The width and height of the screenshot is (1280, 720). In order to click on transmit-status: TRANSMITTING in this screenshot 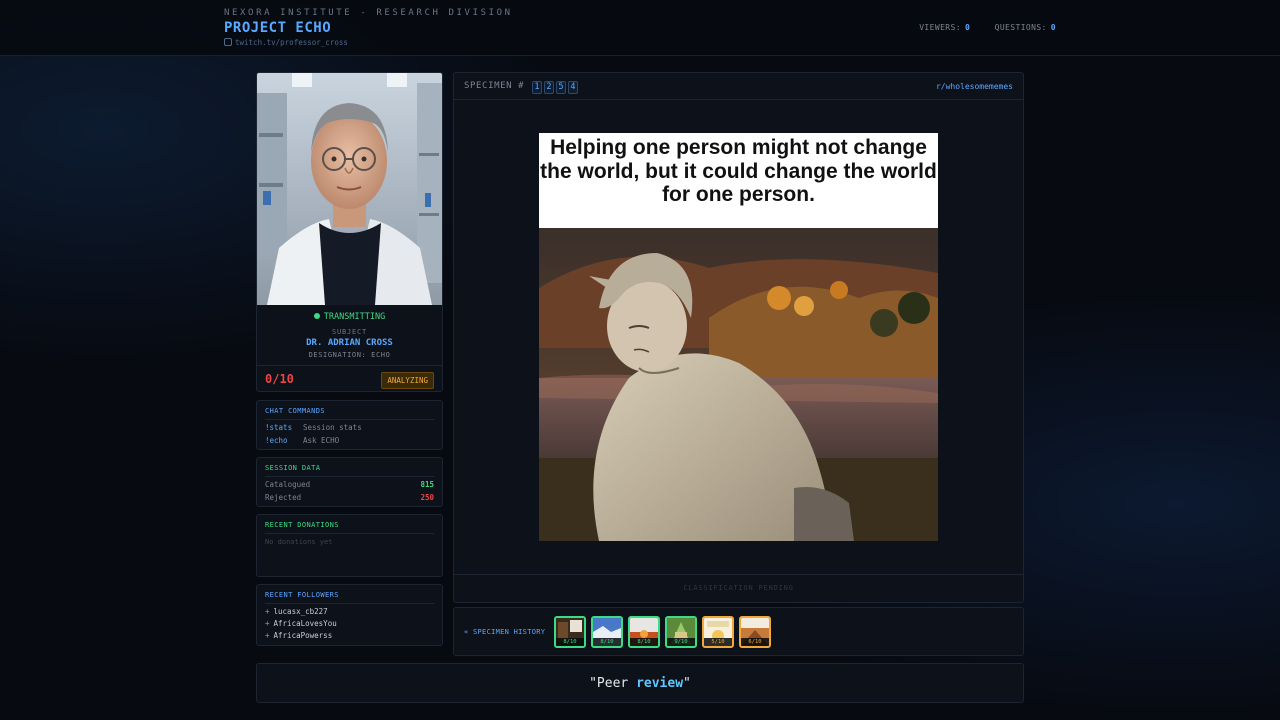, I will do `click(349, 317)`.